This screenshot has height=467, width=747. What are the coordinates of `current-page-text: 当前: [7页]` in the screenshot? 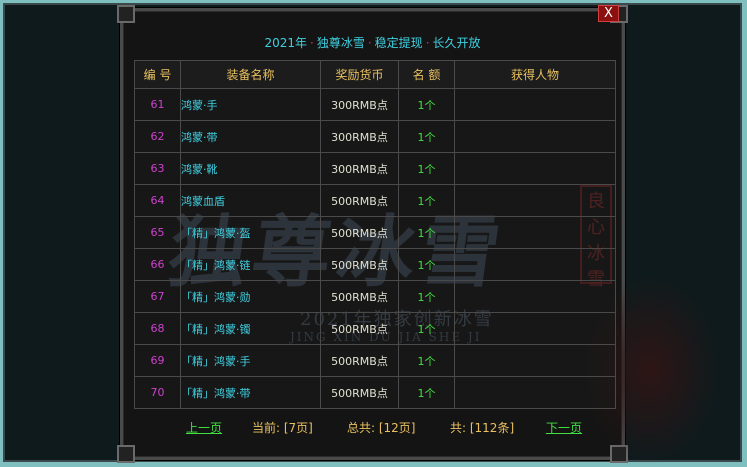 It's located at (282, 428).